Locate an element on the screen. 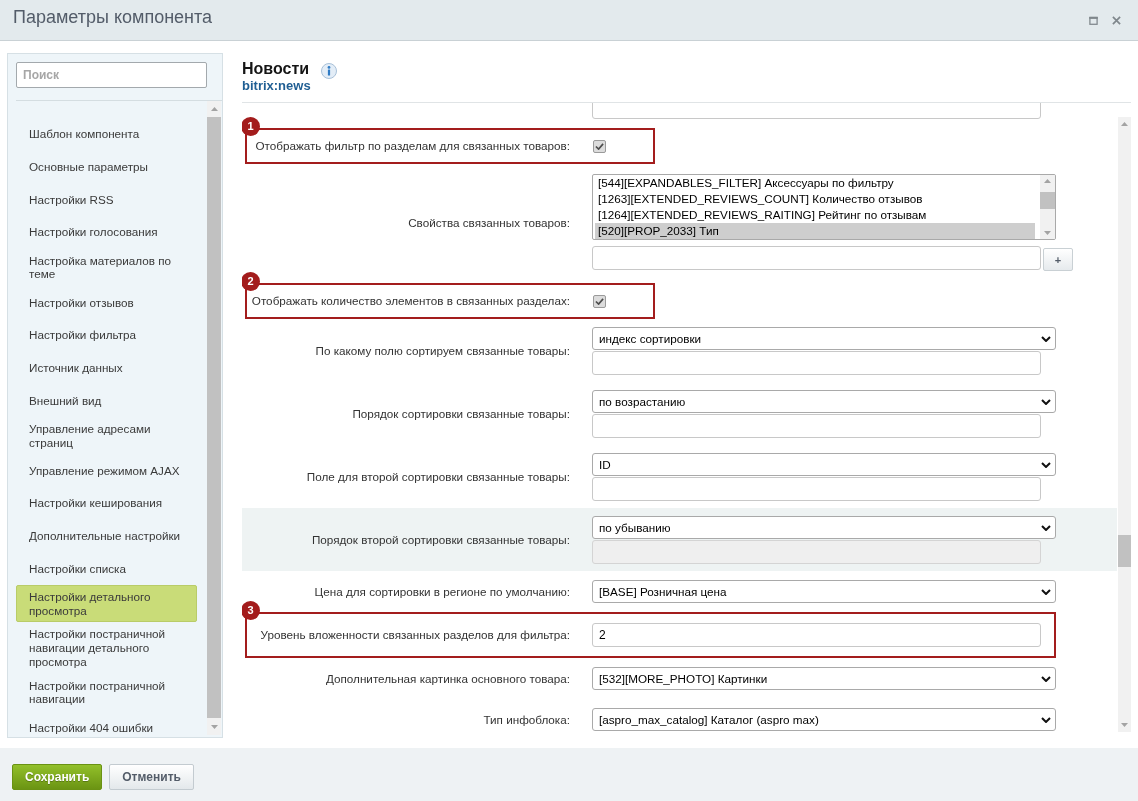 The width and height of the screenshot is (1138, 801). text-input: 2 is located at coordinates (816, 635).